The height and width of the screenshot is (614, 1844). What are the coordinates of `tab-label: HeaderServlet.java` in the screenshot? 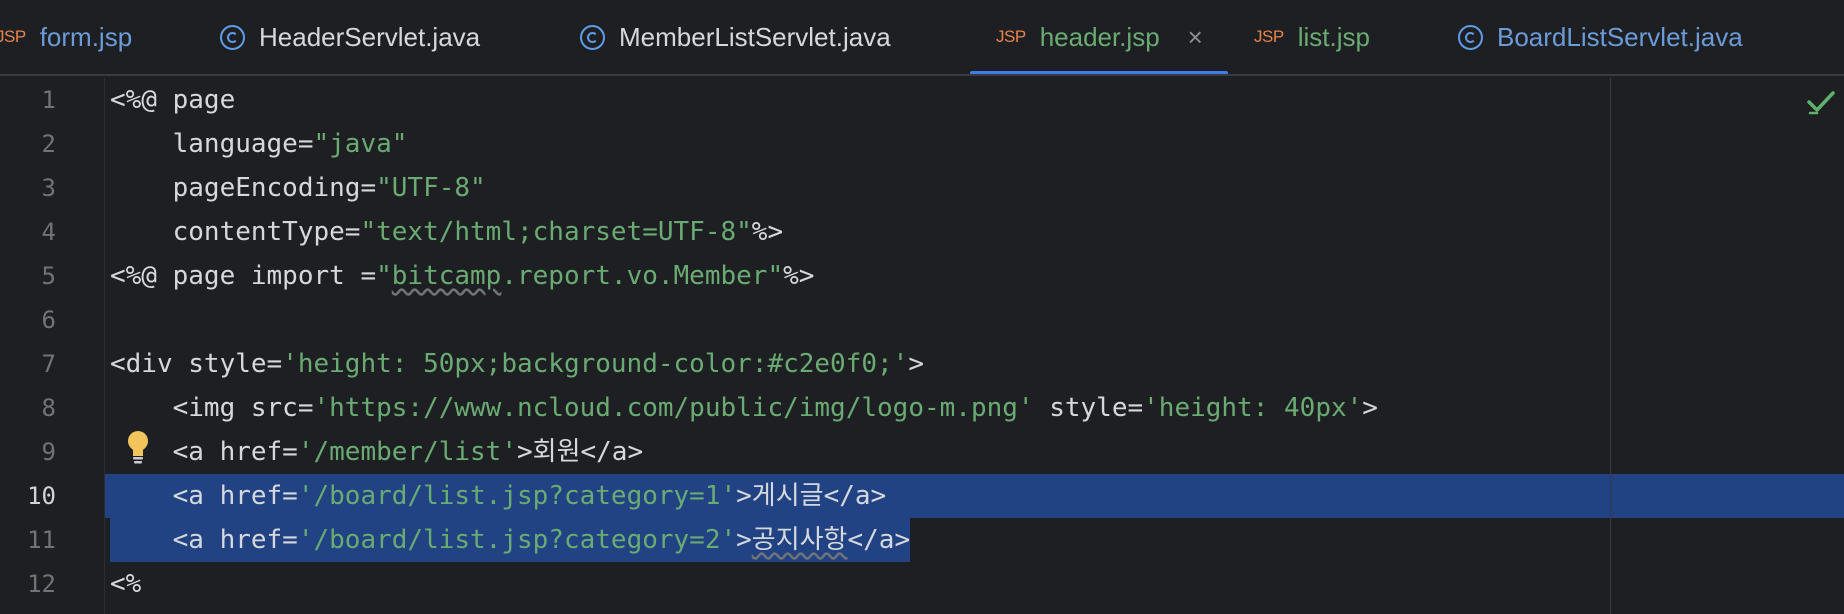 It's located at (370, 36).